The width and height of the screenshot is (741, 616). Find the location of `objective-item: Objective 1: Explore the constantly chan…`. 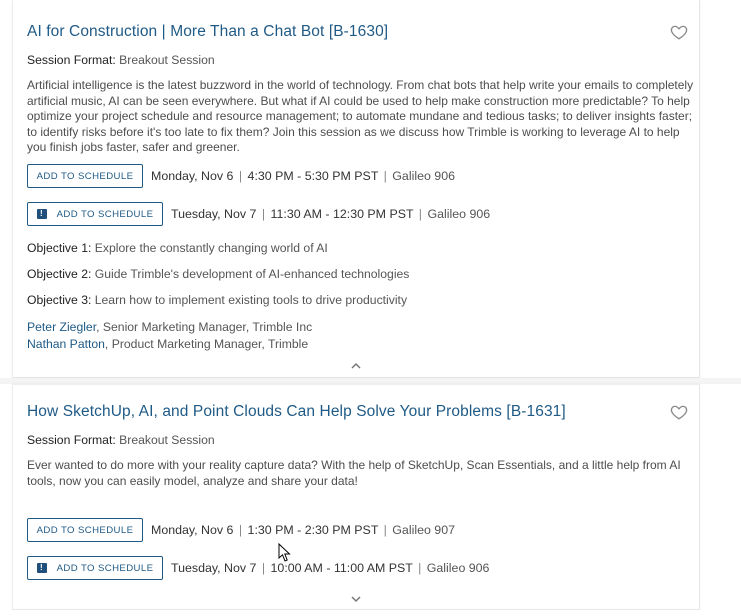

objective-item: Objective 1: Explore the constantly chan… is located at coordinates (177, 248).